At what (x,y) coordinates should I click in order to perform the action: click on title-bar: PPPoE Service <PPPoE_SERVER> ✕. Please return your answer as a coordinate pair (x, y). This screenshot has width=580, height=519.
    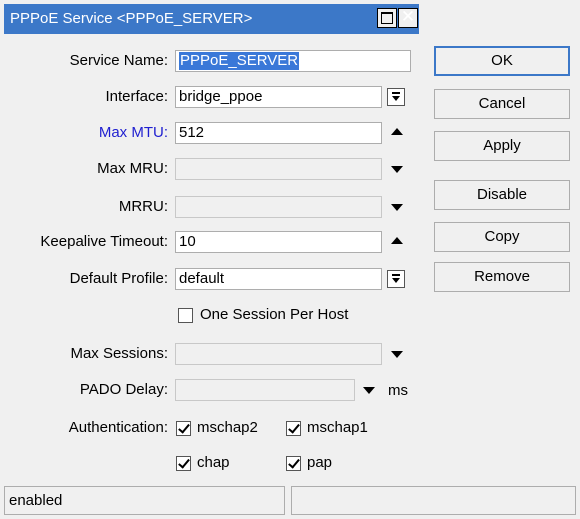
    Looking at the image, I should click on (211, 19).